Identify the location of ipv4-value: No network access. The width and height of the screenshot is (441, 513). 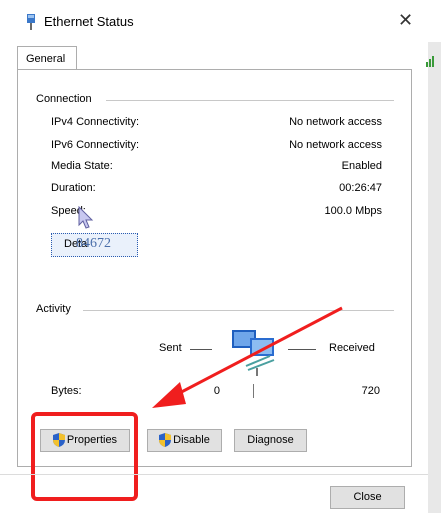
(335, 122).